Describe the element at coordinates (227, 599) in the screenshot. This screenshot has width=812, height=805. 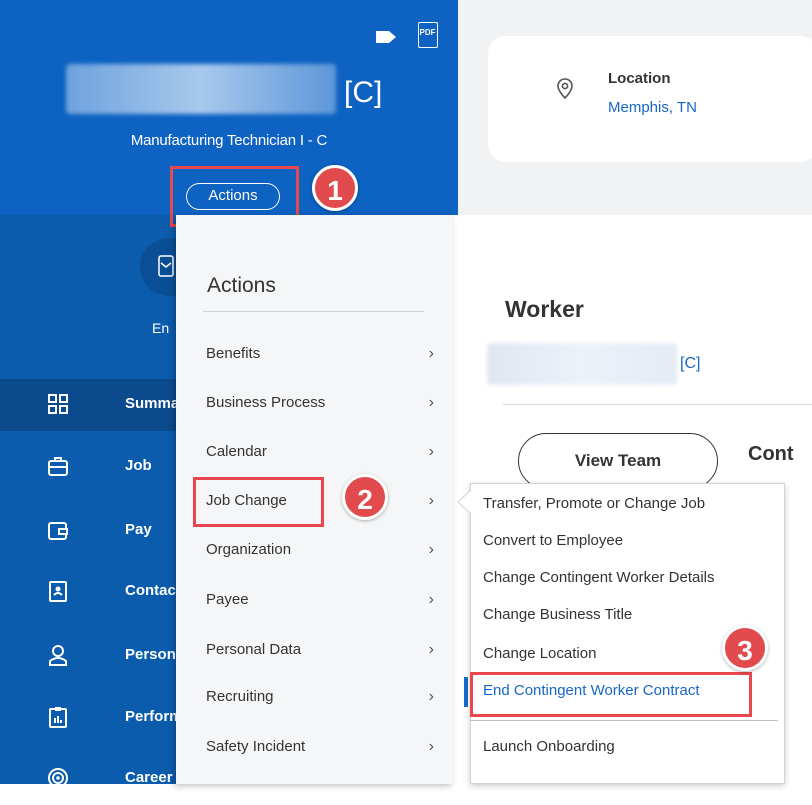
I see `menu-item-label: Payee` at that location.